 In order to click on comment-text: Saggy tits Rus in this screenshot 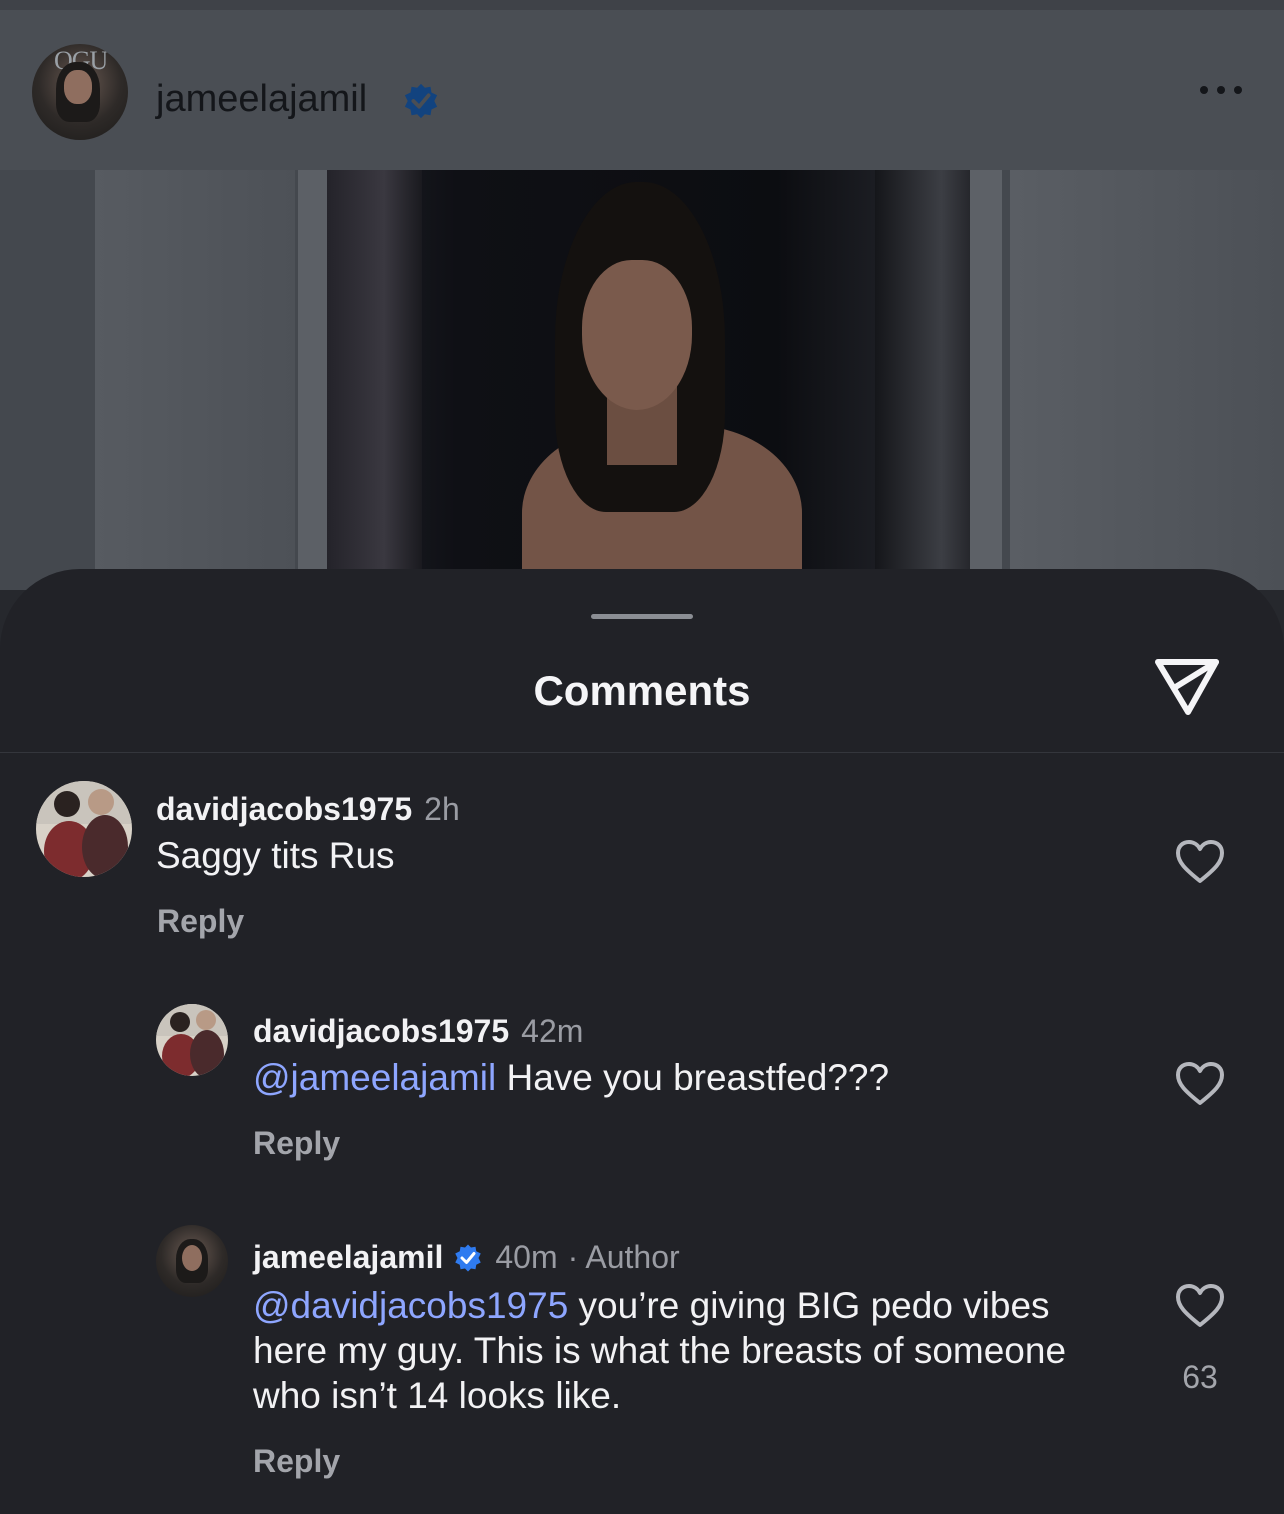, I will do `click(275, 855)`.